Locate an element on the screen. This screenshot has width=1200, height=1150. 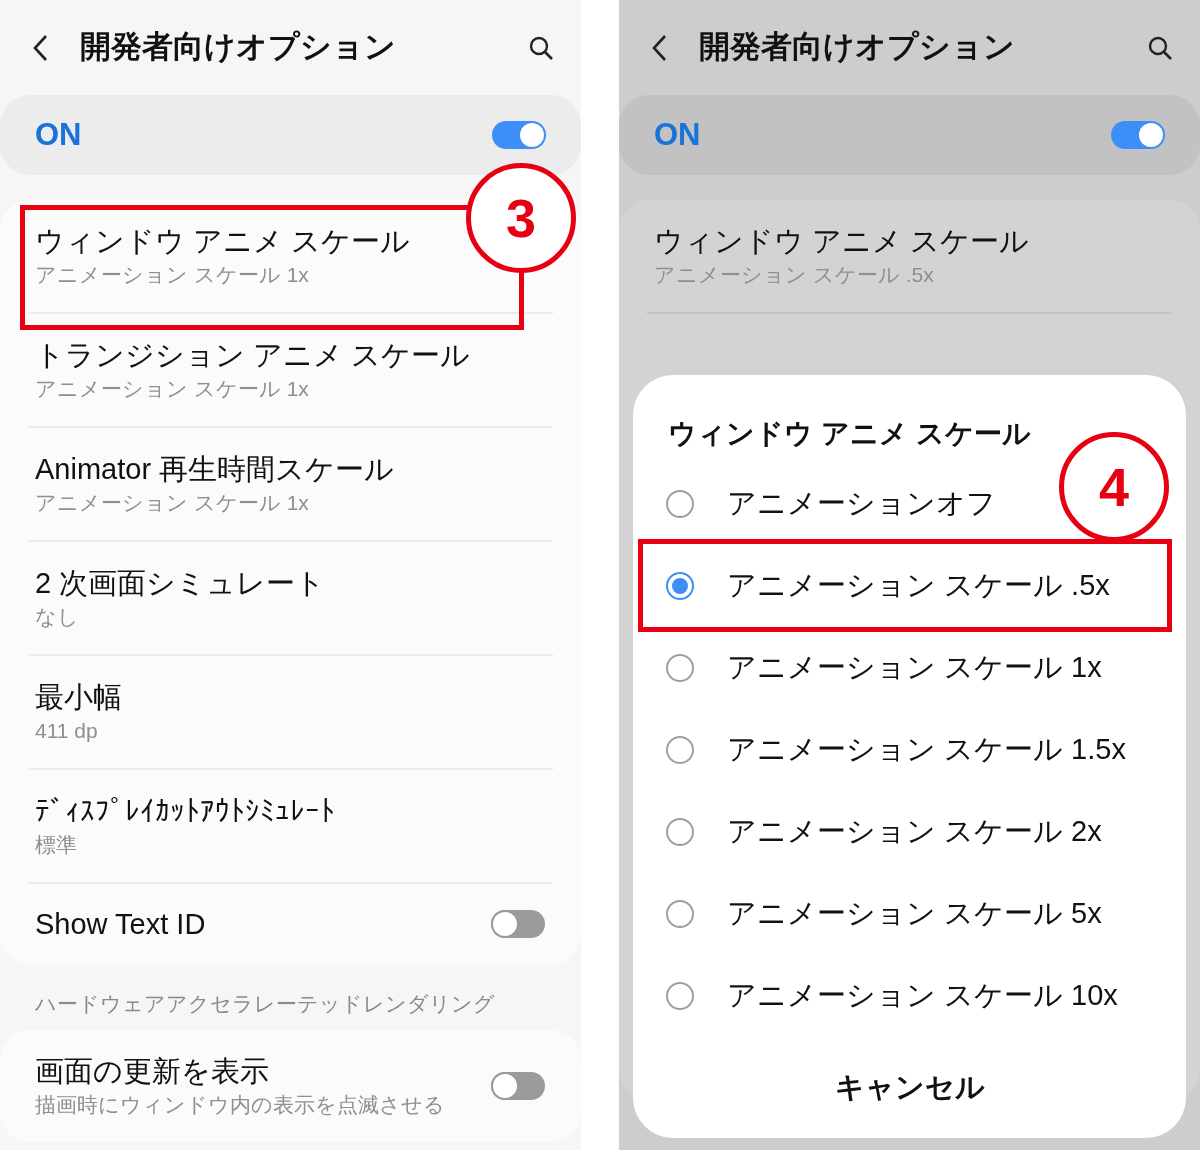
radio-option: アニメーション スケール 1.5x is located at coordinates (884, 750).